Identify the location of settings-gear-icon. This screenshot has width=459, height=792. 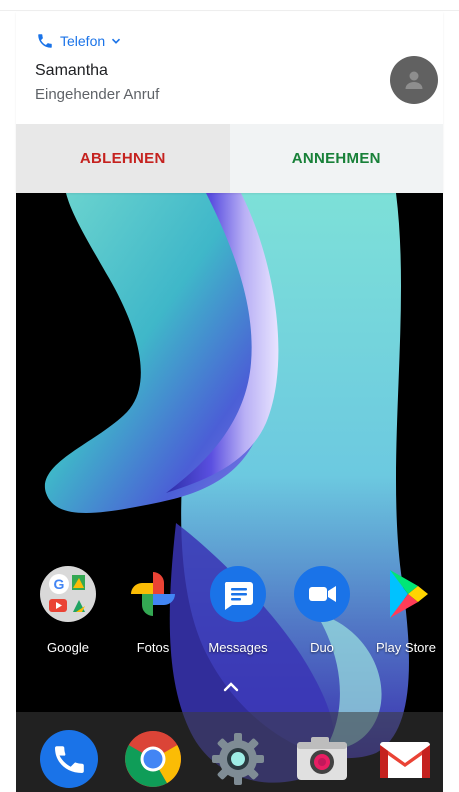
(238, 759).